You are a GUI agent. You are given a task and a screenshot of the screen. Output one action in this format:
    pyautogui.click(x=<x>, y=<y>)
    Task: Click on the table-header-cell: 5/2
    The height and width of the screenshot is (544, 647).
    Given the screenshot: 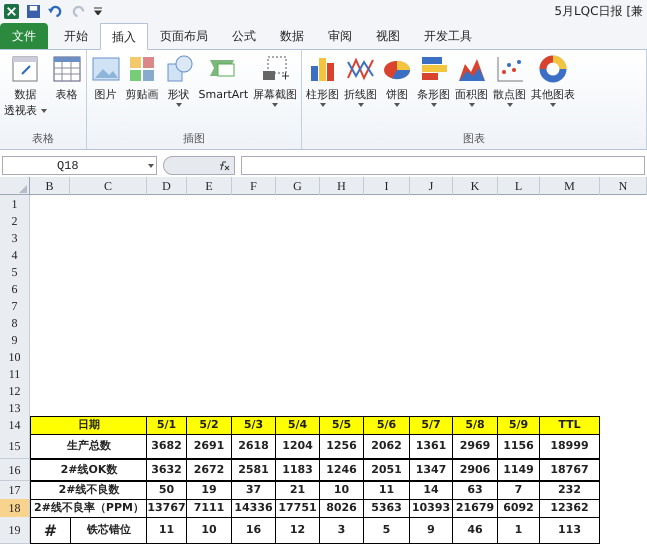 What is the action you would take?
    pyautogui.click(x=209, y=425)
    